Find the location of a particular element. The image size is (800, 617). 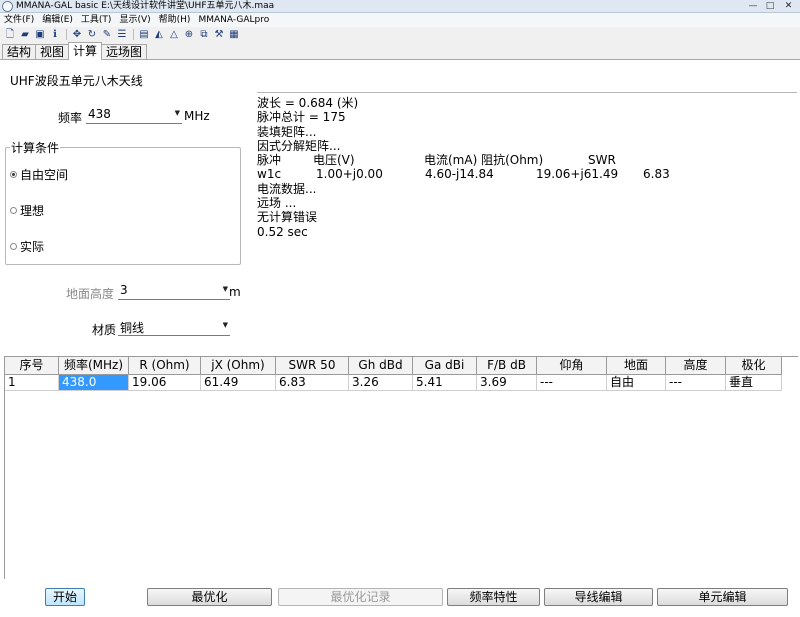

wire-edit-button: 导线编辑 is located at coordinates (598, 597).